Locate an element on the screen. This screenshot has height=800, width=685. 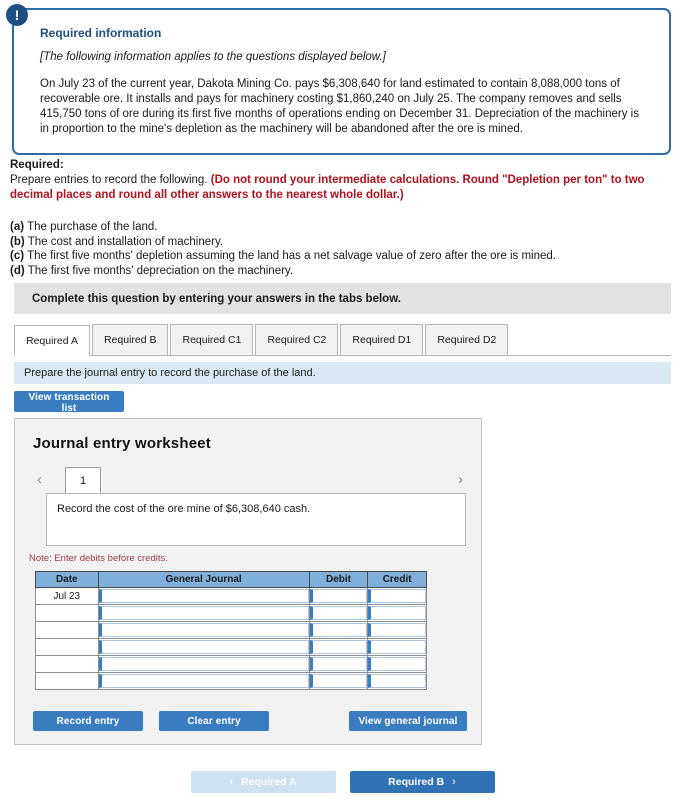
view-general-journal-button: View general journal is located at coordinates (408, 721).